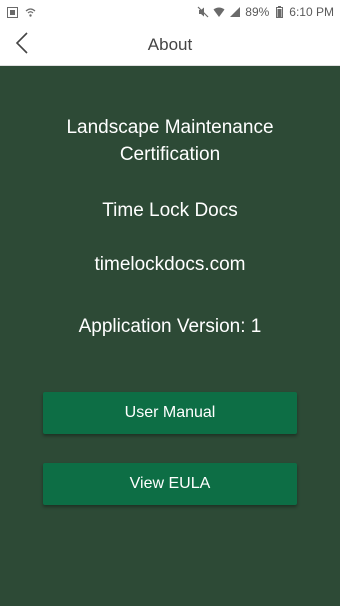  I want to click on page-title: About, so click(170, 44).